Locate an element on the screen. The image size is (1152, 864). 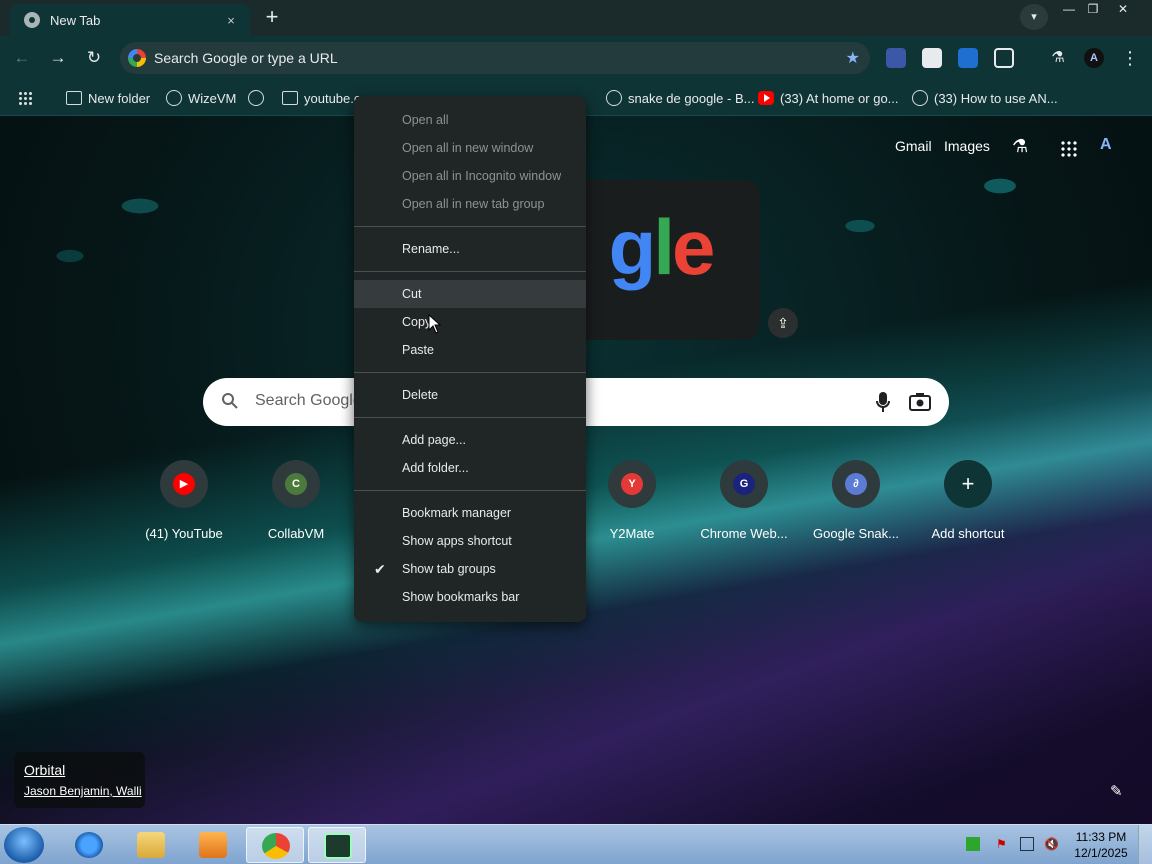
minimize-button: — is located at coordinates (1069, 9).